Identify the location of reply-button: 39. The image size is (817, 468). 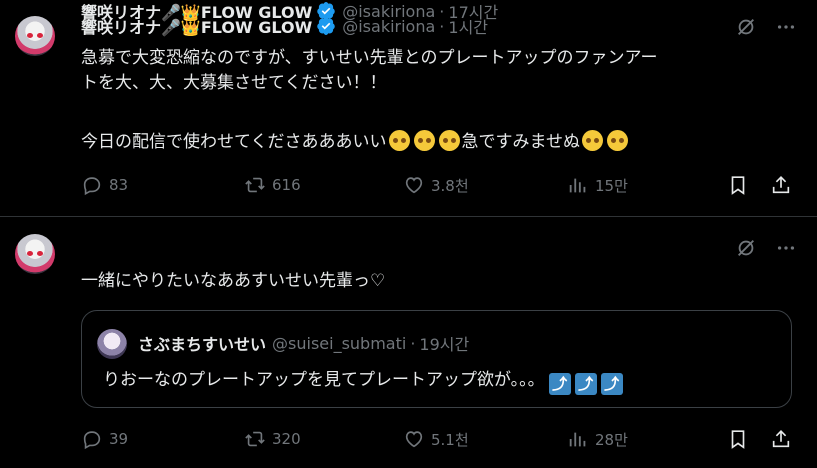
(104, 439).